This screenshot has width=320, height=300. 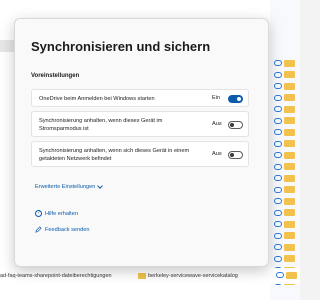 I want to click on power-saver-toggle, so click(x=235, y=125).